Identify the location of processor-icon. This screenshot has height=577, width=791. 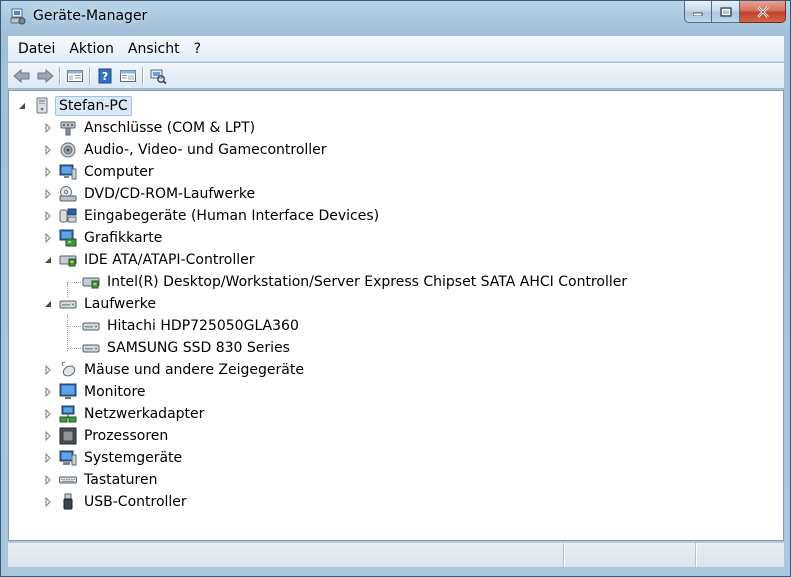
(68, 435).